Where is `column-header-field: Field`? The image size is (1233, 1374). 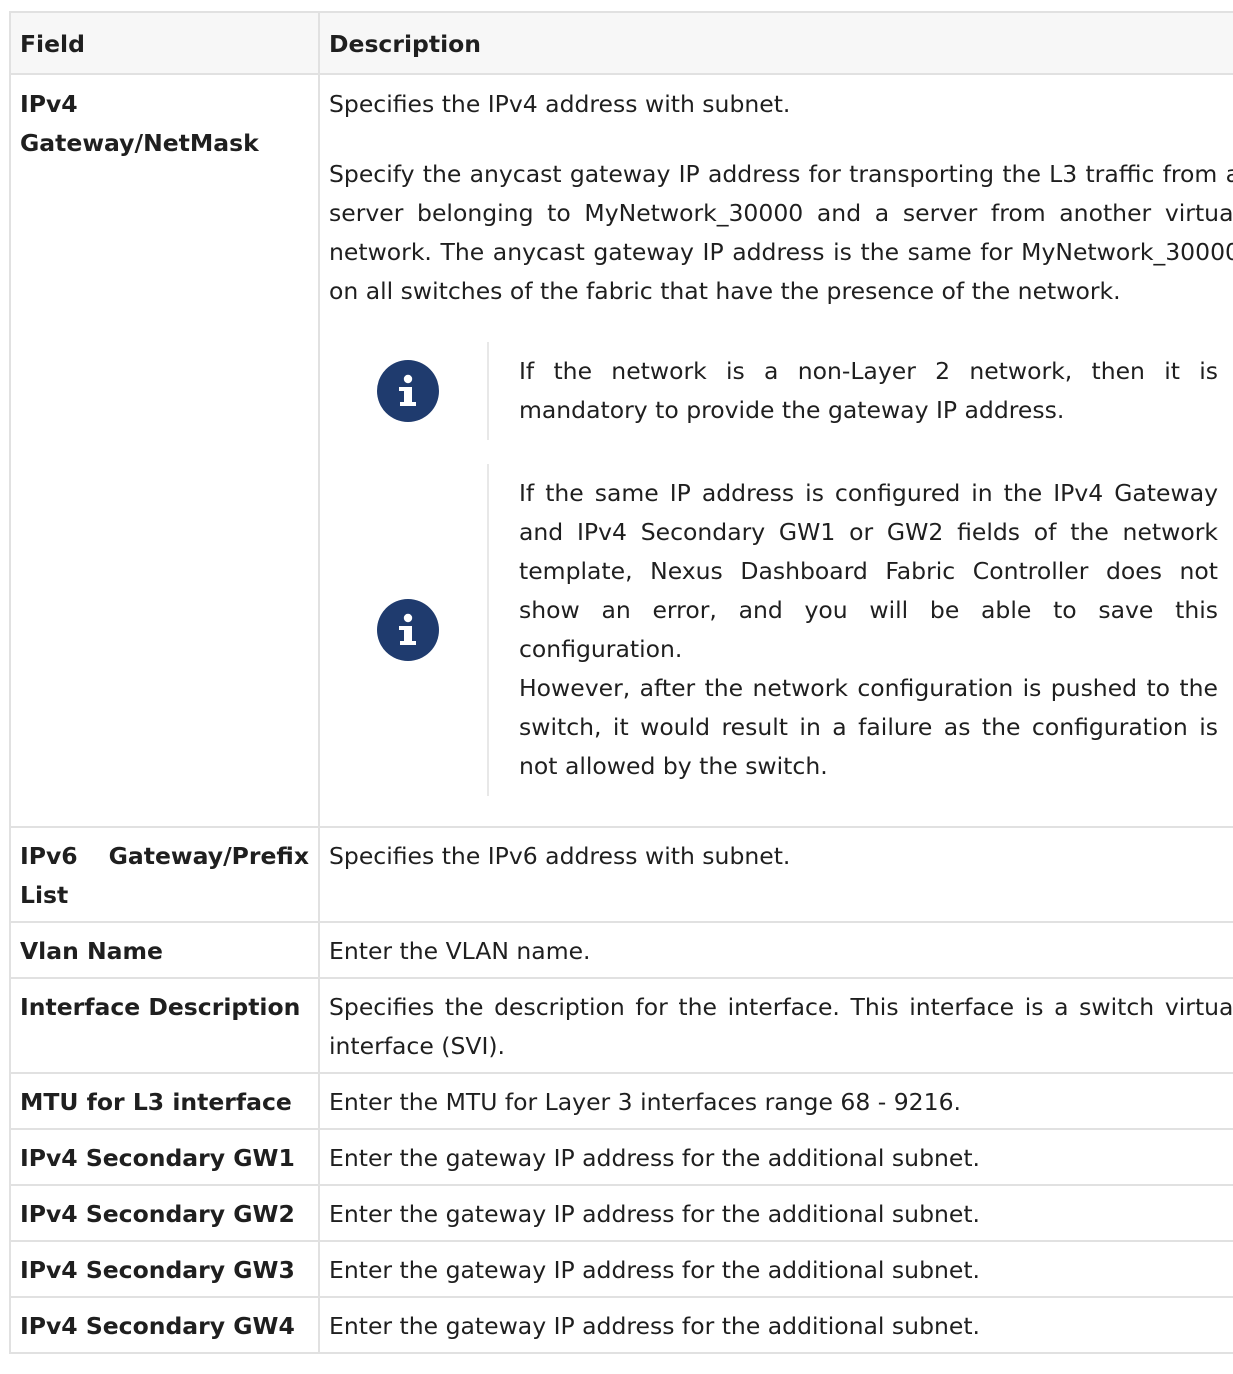 column-header-field: Field is located at coordinates (164, 43).